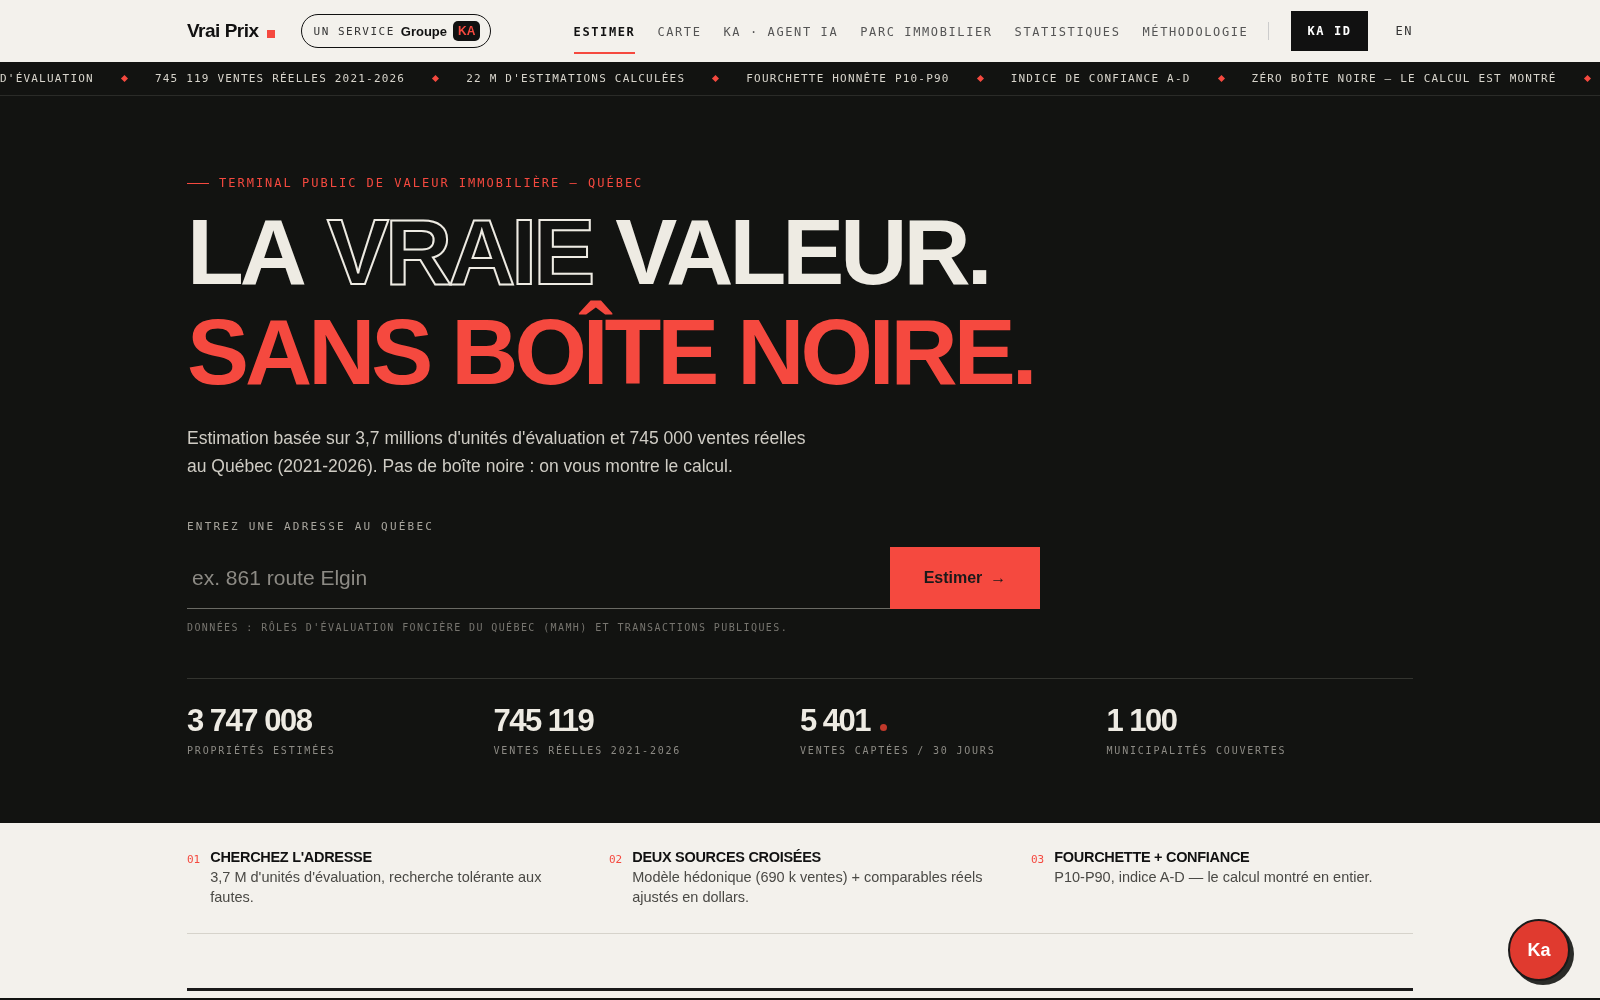 This screenshot has height=1000, width=1600. What do you see at coordinates (848, 78) in the screenshot?
I see `ticker-text: FOURCHETTE HONNÊTE P10-P90` at bounding box center [848, 78].